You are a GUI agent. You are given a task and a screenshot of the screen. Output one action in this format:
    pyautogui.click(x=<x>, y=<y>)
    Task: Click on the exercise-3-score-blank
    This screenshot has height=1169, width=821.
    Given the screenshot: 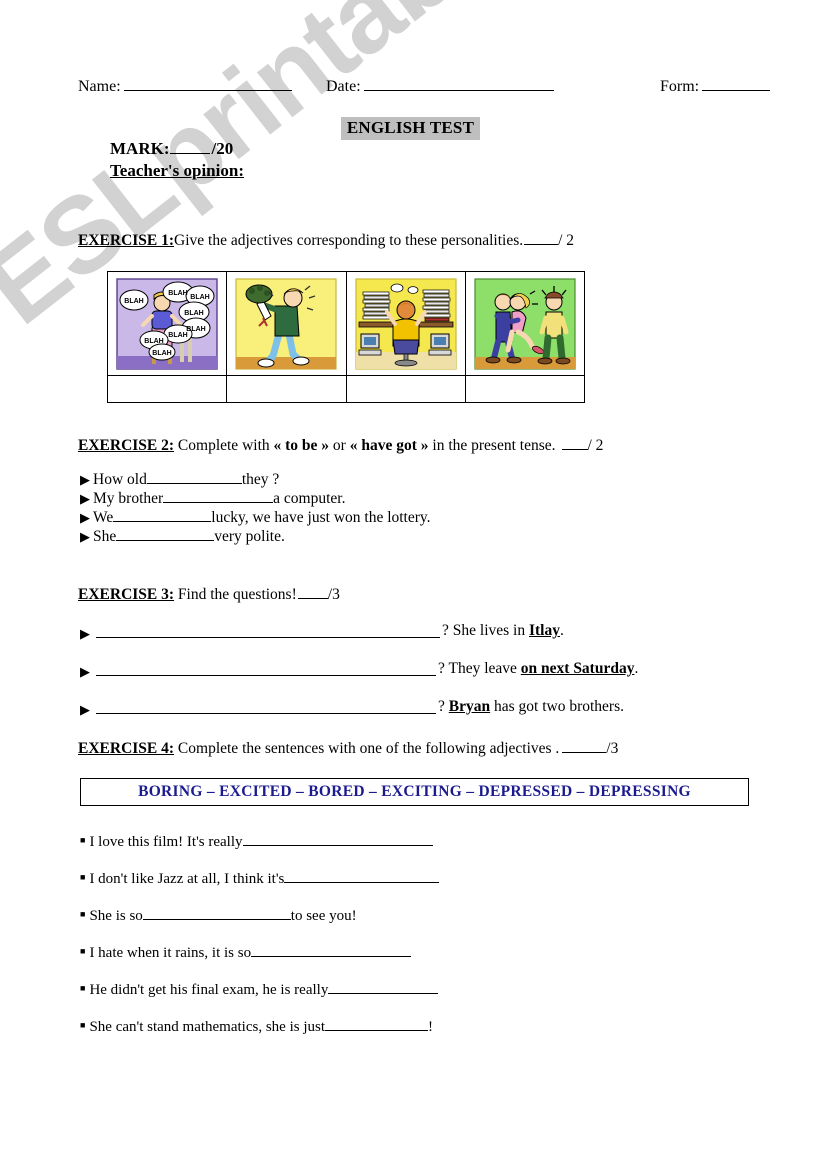 What is the action you would take?
    pyautogui.click(x=312, y=592)
    